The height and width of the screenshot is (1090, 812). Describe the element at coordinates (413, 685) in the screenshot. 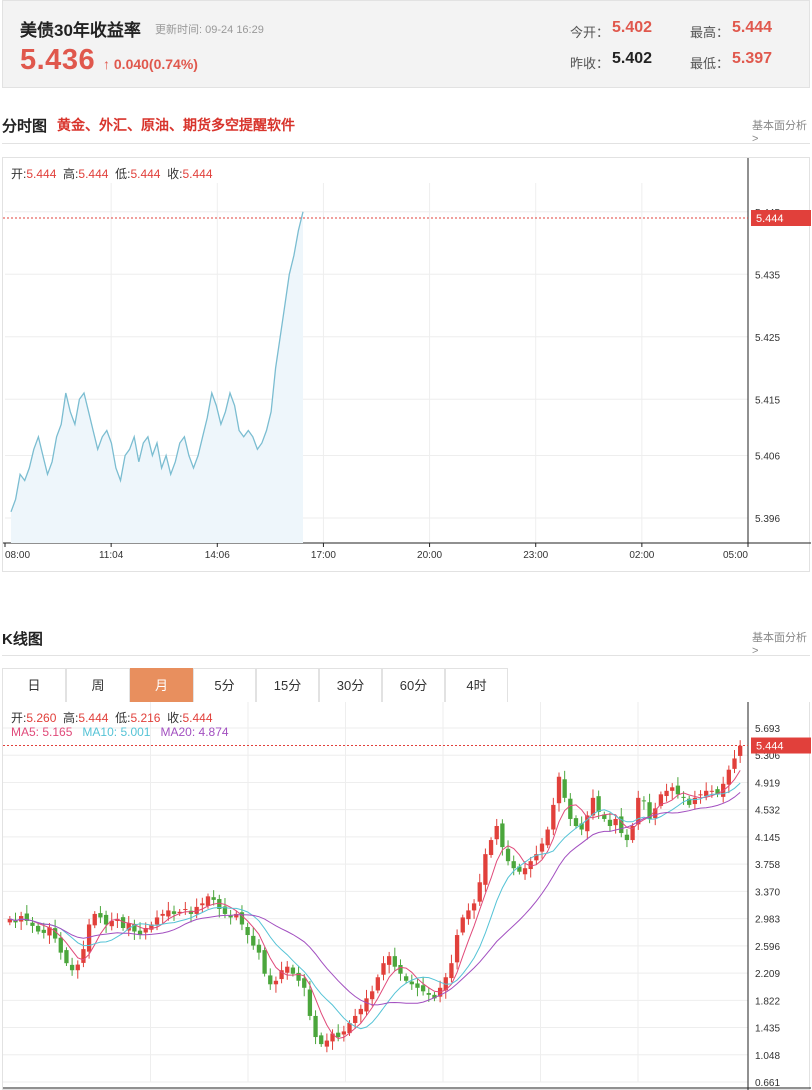

I see `tab-60min: 60分` at that location.